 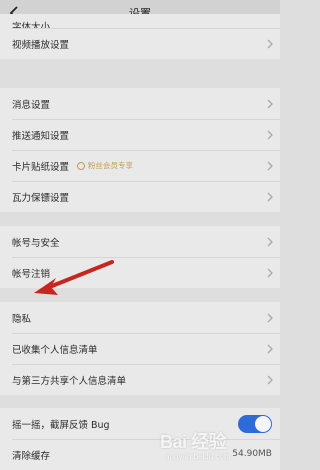 I want to click on settings-row-font-size: 字体大小, so click(x=140, y=21).